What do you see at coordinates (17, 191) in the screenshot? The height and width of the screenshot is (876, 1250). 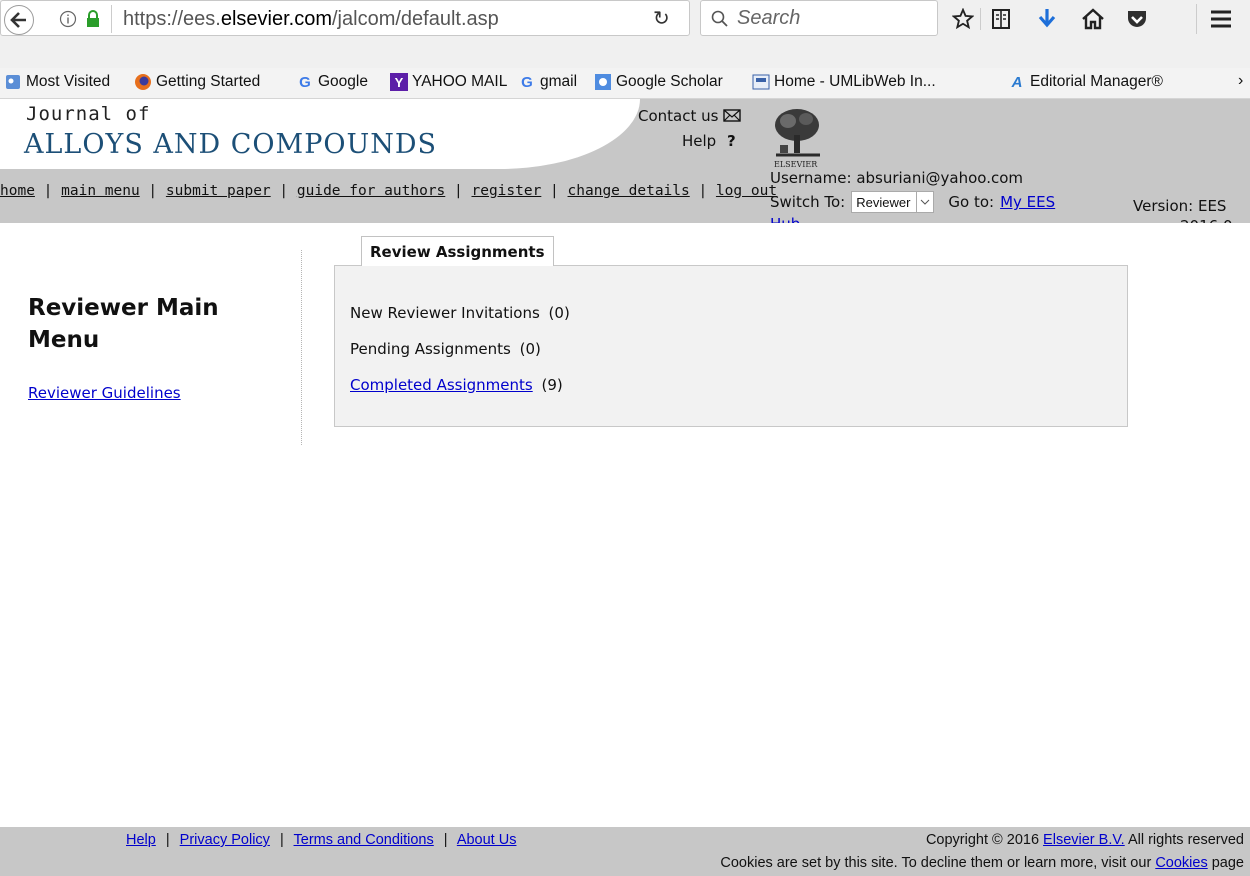 I see `nav-home: home` at bounding box center [17, 191].